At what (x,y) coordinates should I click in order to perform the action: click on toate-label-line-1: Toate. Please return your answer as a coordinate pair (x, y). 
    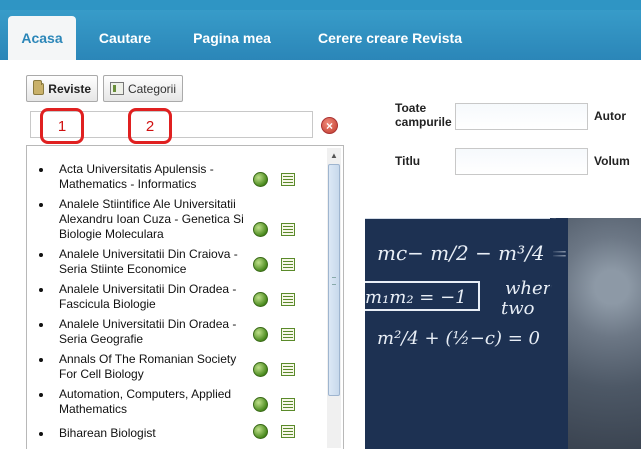
    Looking at the image, I should click on (411, 108).